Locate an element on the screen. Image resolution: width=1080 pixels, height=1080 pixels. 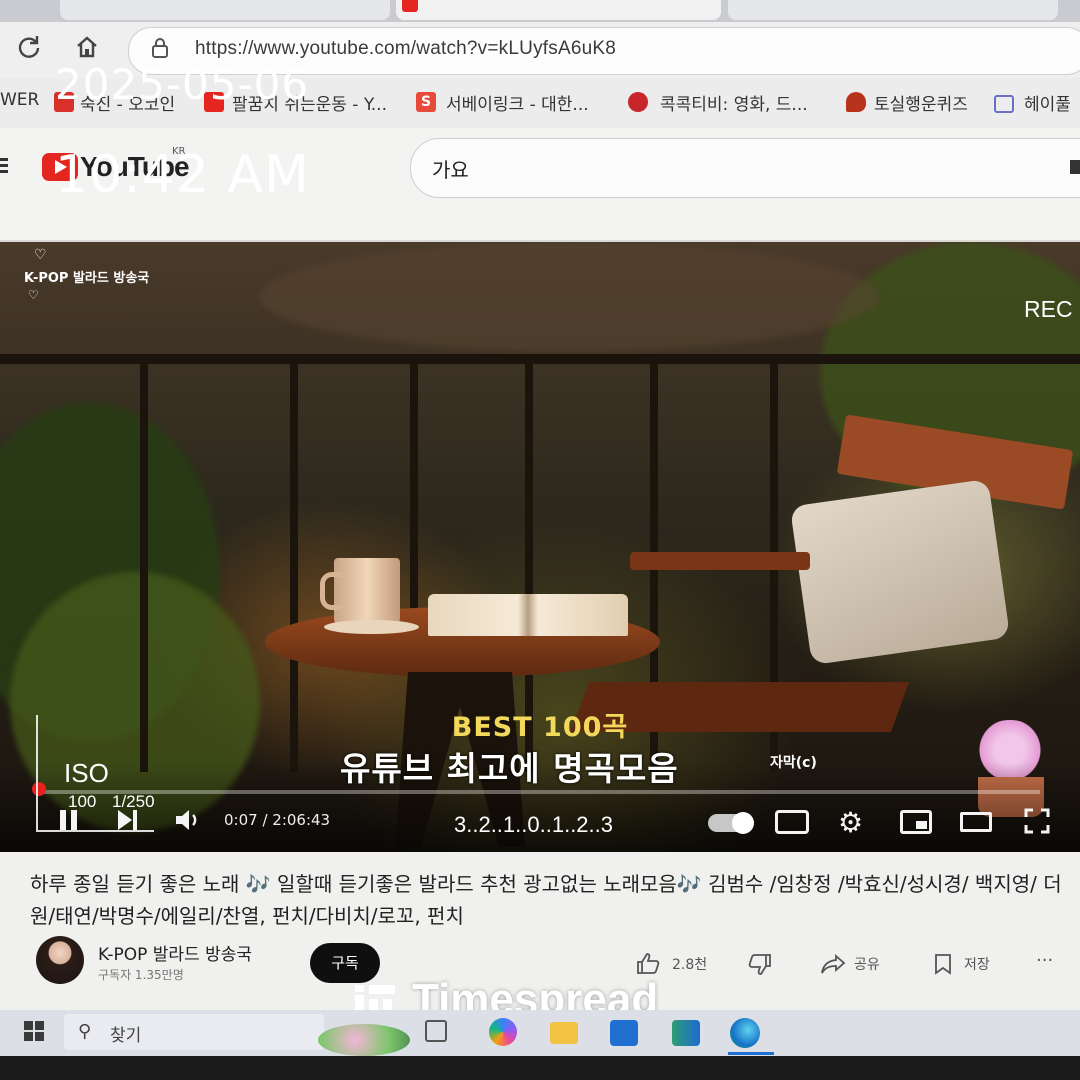
subscriber-count: 구독자 1.35만명 is located at coordinates (141, 975).